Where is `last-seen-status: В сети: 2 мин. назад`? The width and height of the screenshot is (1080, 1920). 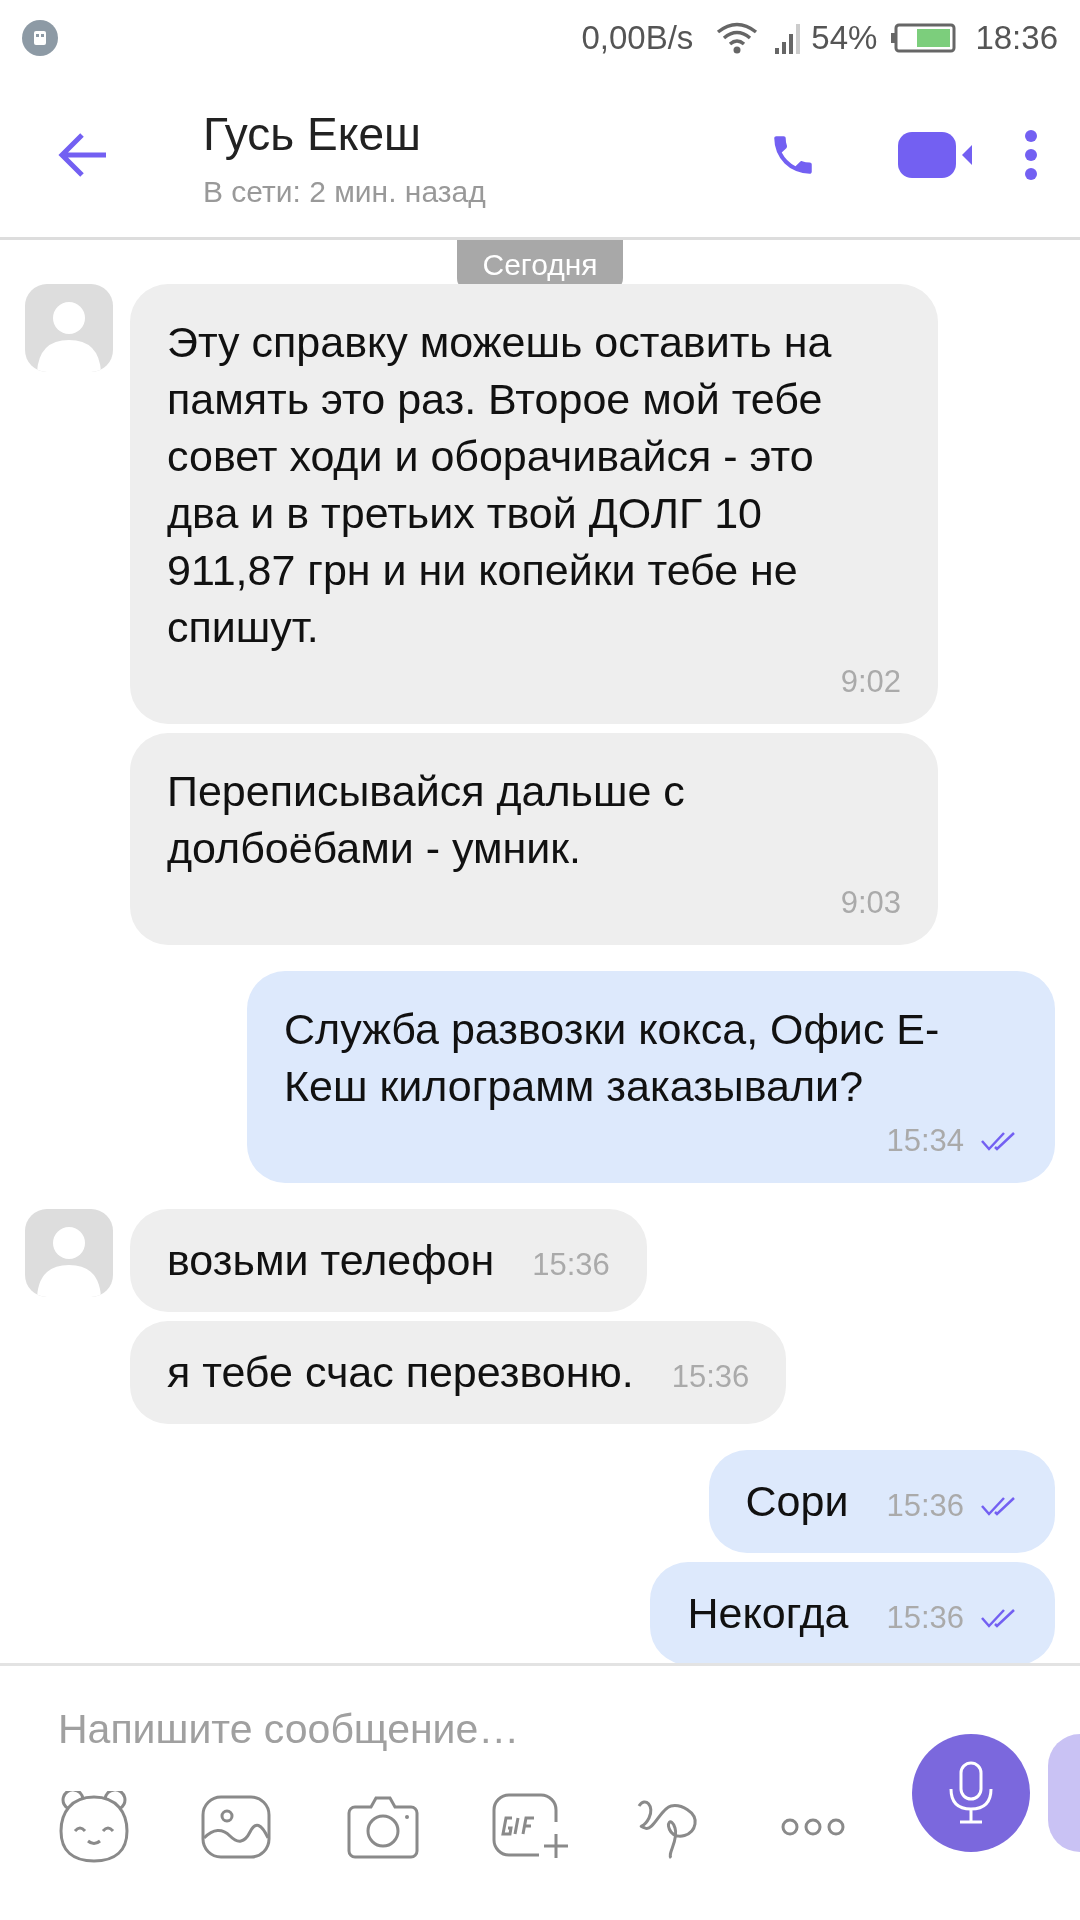 last-seen-status: В сети: 2 мин. назад is located at coordinates (345, 192).